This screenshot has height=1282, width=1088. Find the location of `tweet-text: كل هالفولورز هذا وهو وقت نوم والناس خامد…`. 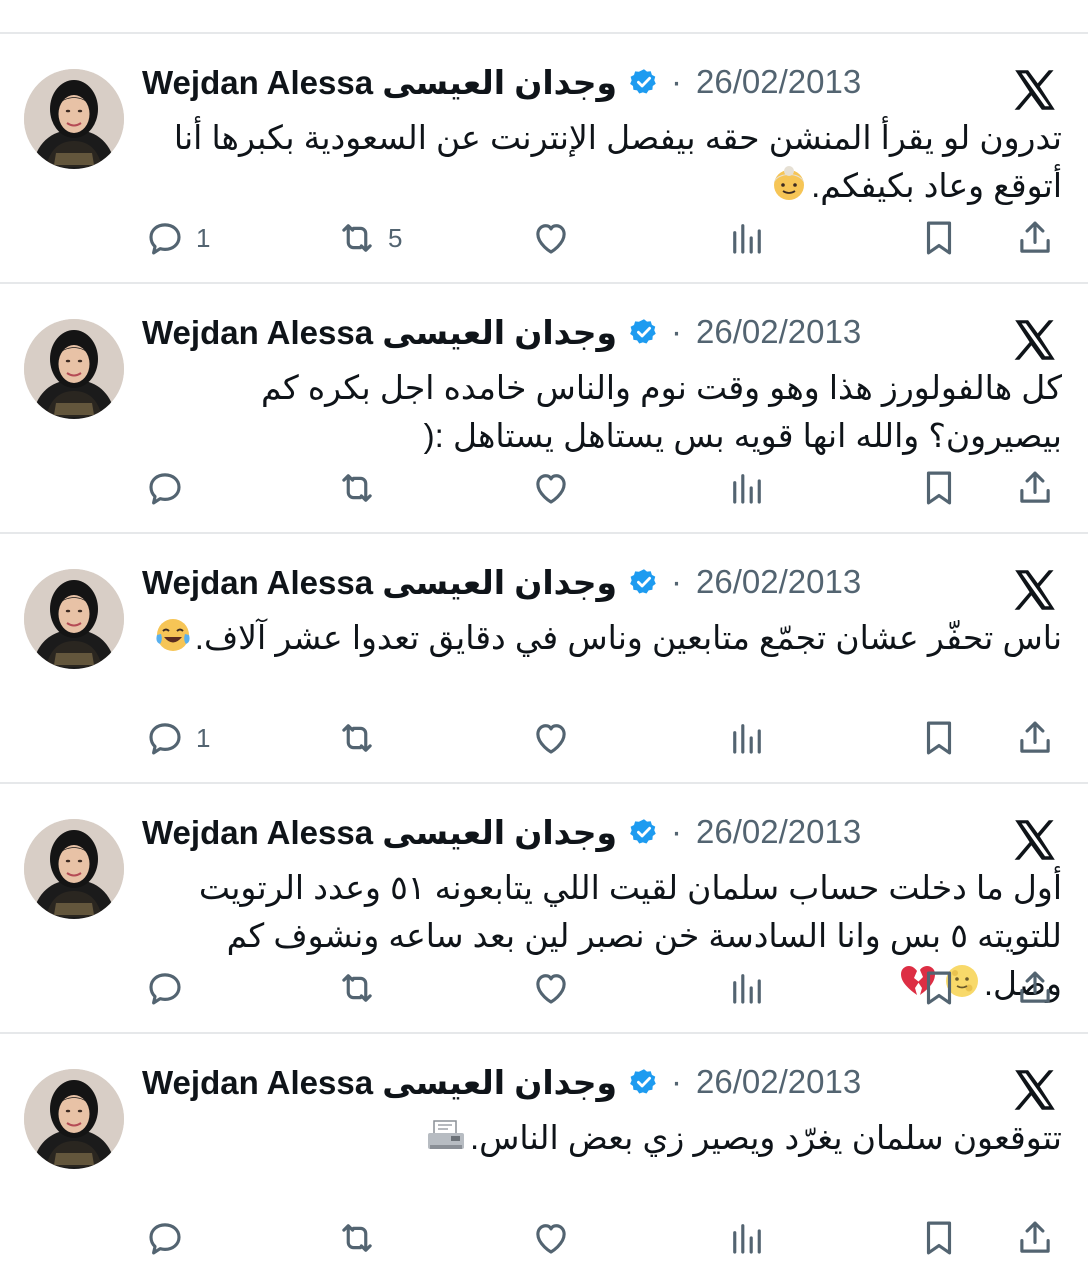

tweet-text: كل هالفولورز هذا وهو وقت نوم والناس خامد… is located at coordinates (602, 412).